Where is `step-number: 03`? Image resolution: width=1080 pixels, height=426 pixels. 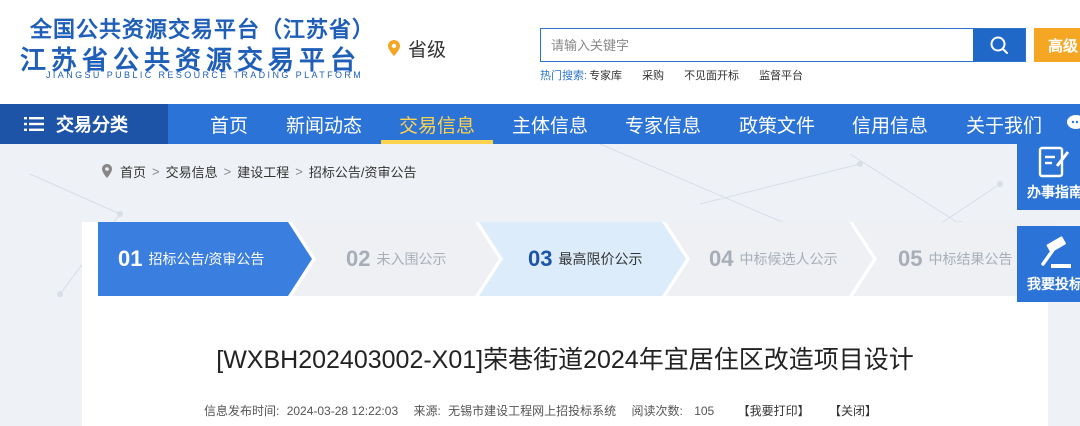
step-number: 03 is located at coordinates (540, 258).